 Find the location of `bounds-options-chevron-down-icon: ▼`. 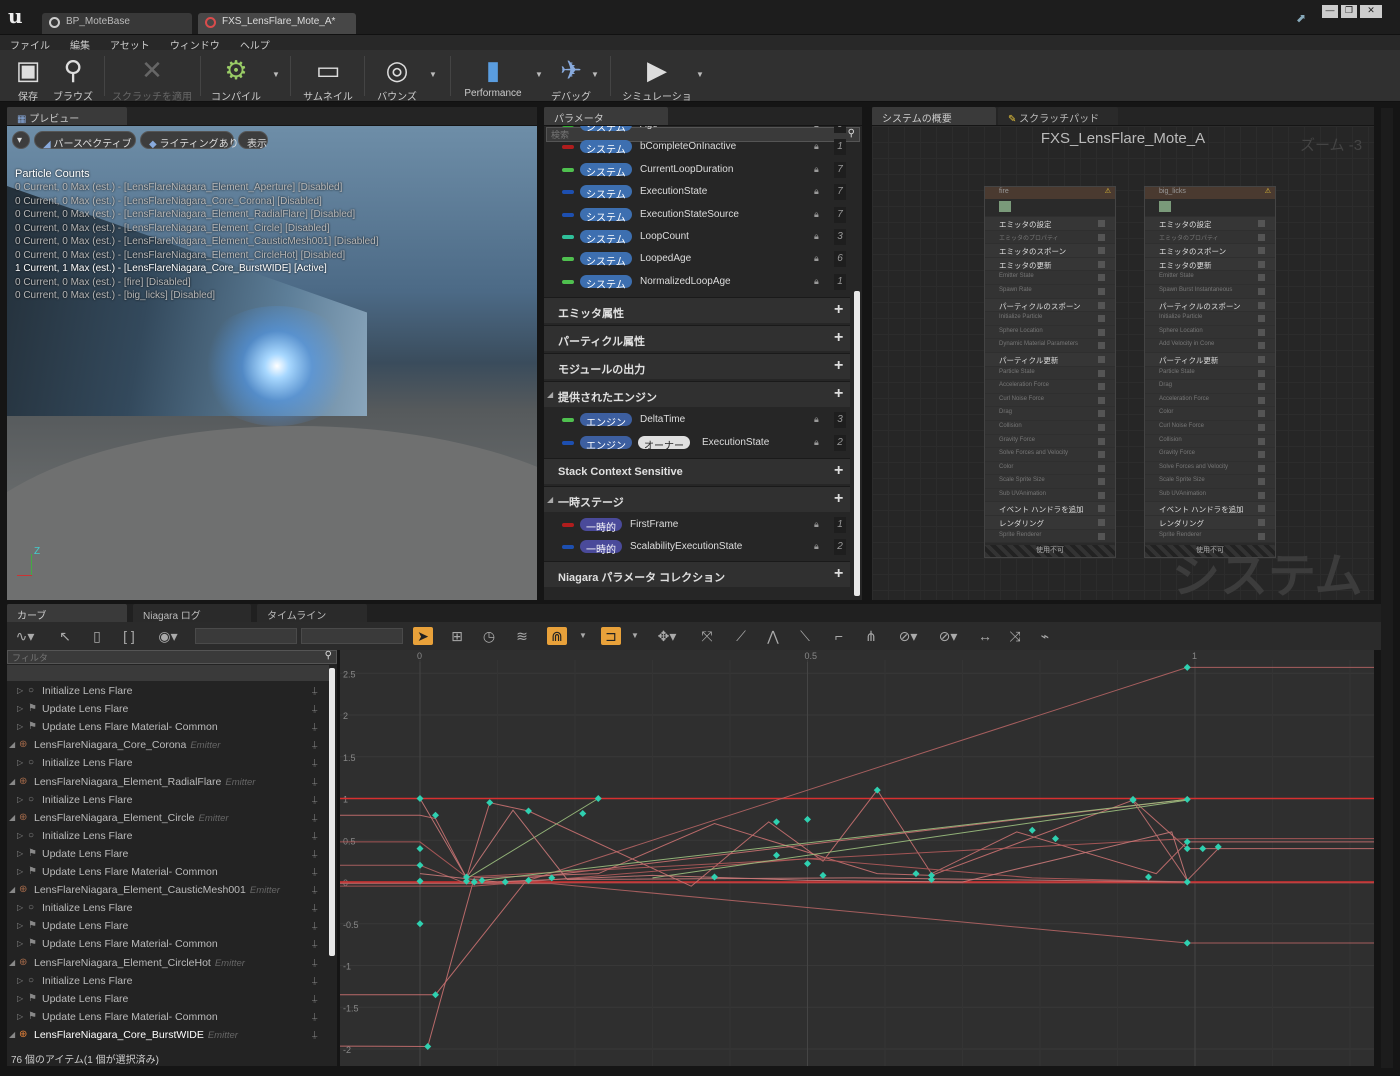

bounds-options-chevron-down-icon: ▼ is located at coordinates (433, 74).